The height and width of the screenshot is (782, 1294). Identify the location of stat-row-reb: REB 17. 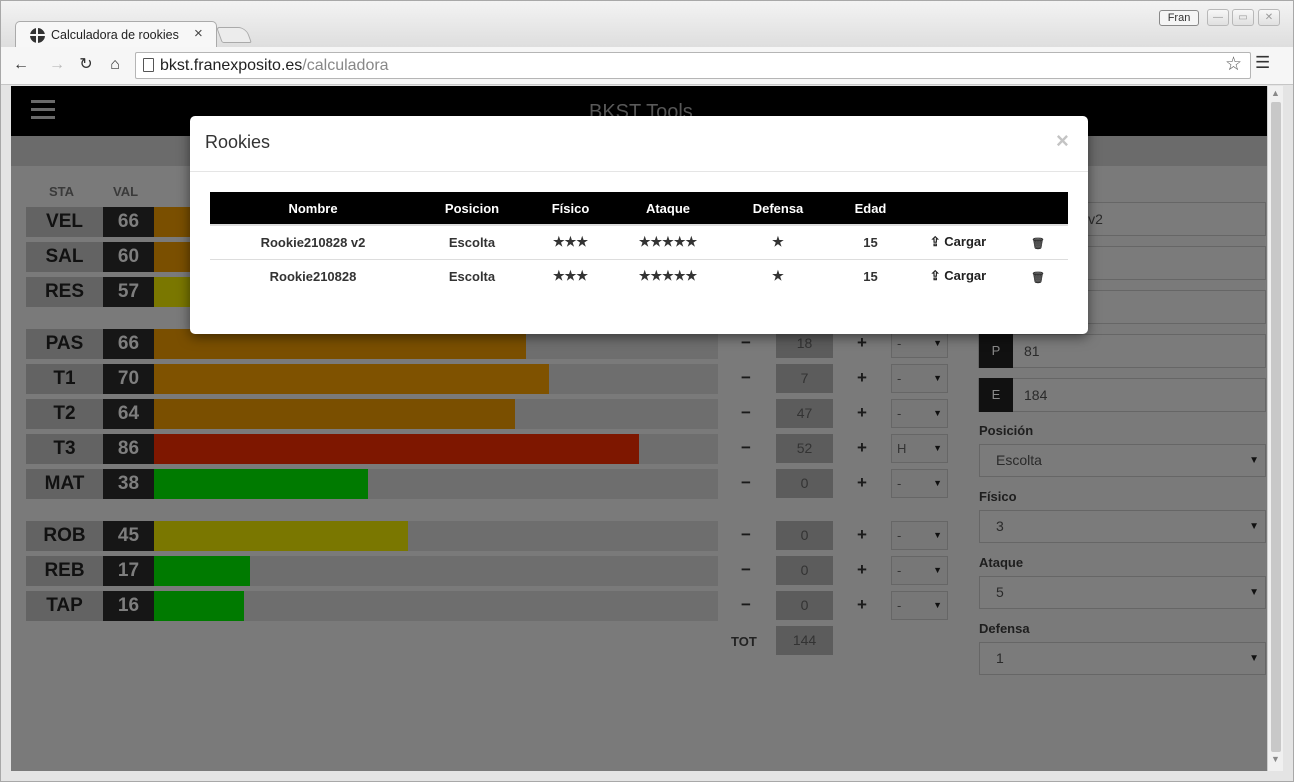
(372, 571).